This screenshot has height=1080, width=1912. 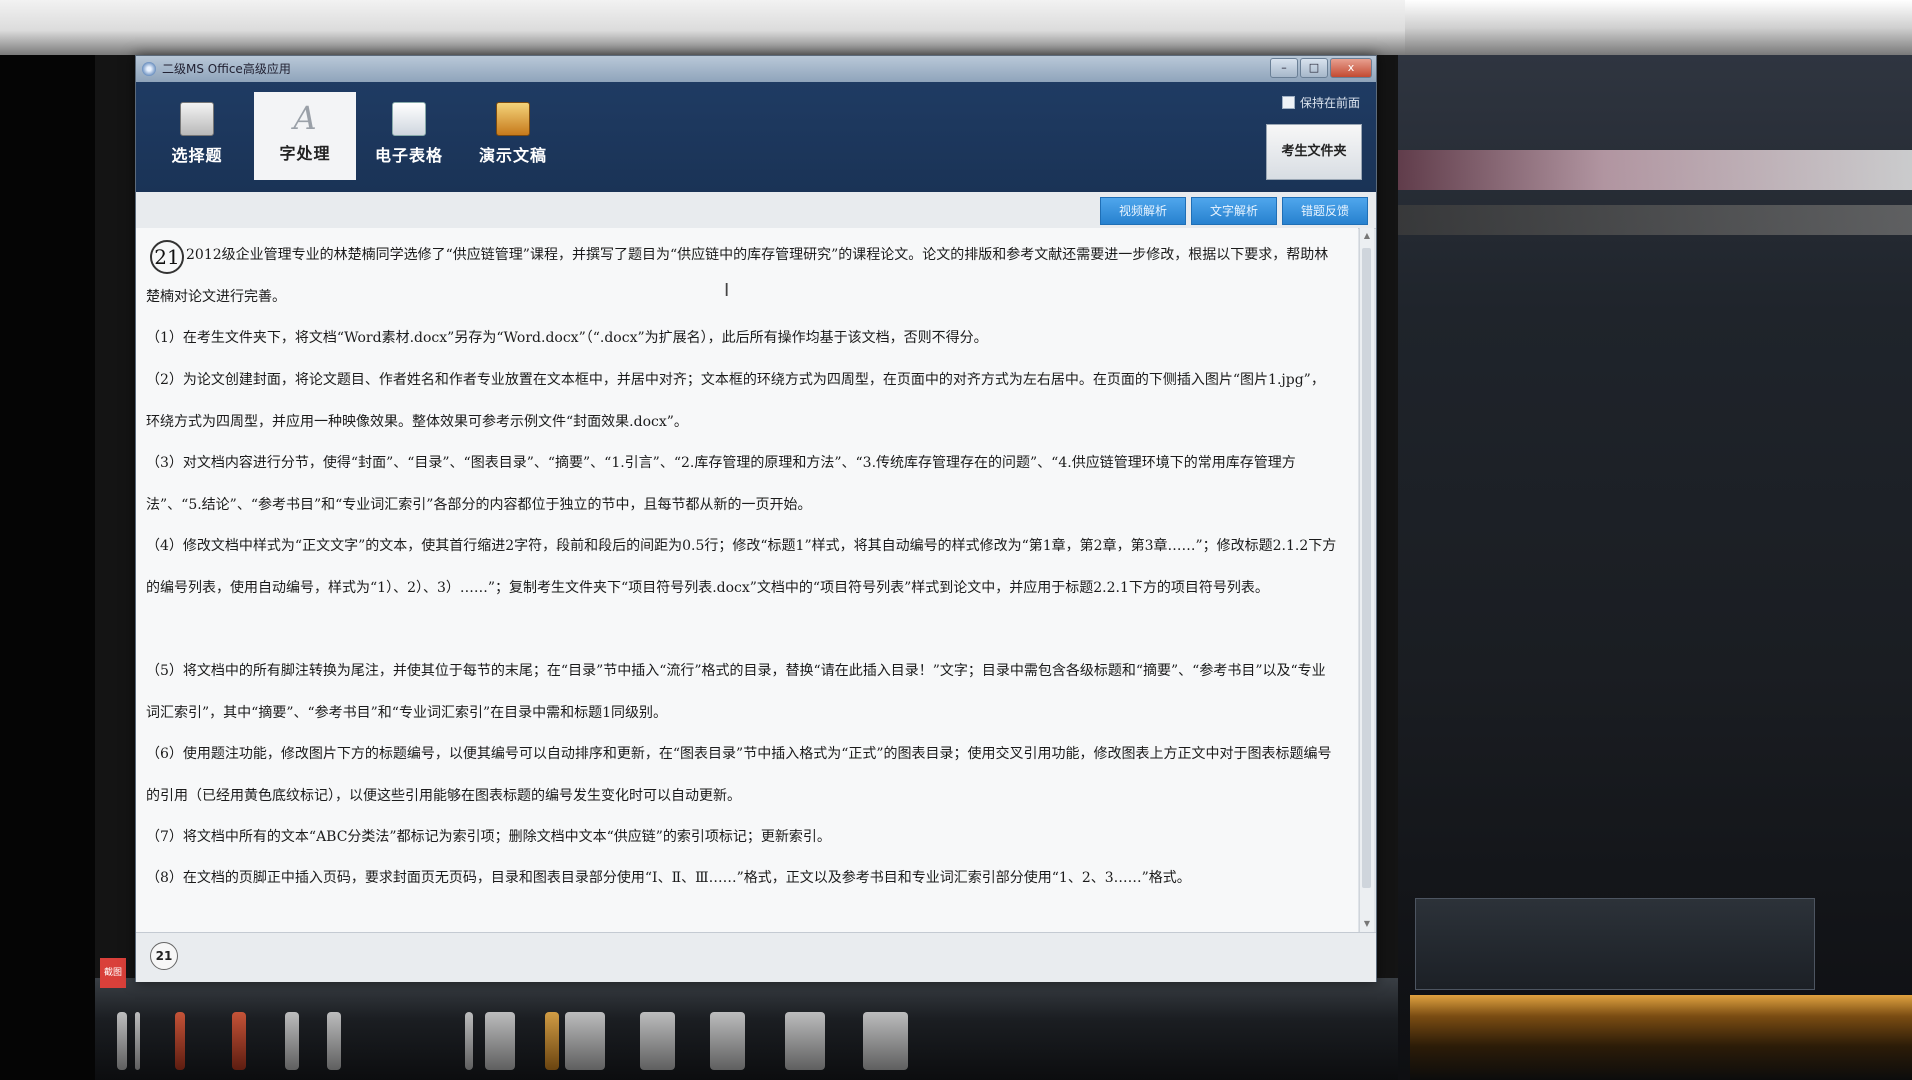 I want to click on keep-front-toggle: 保持在前面, so click(x=1320, y=102).